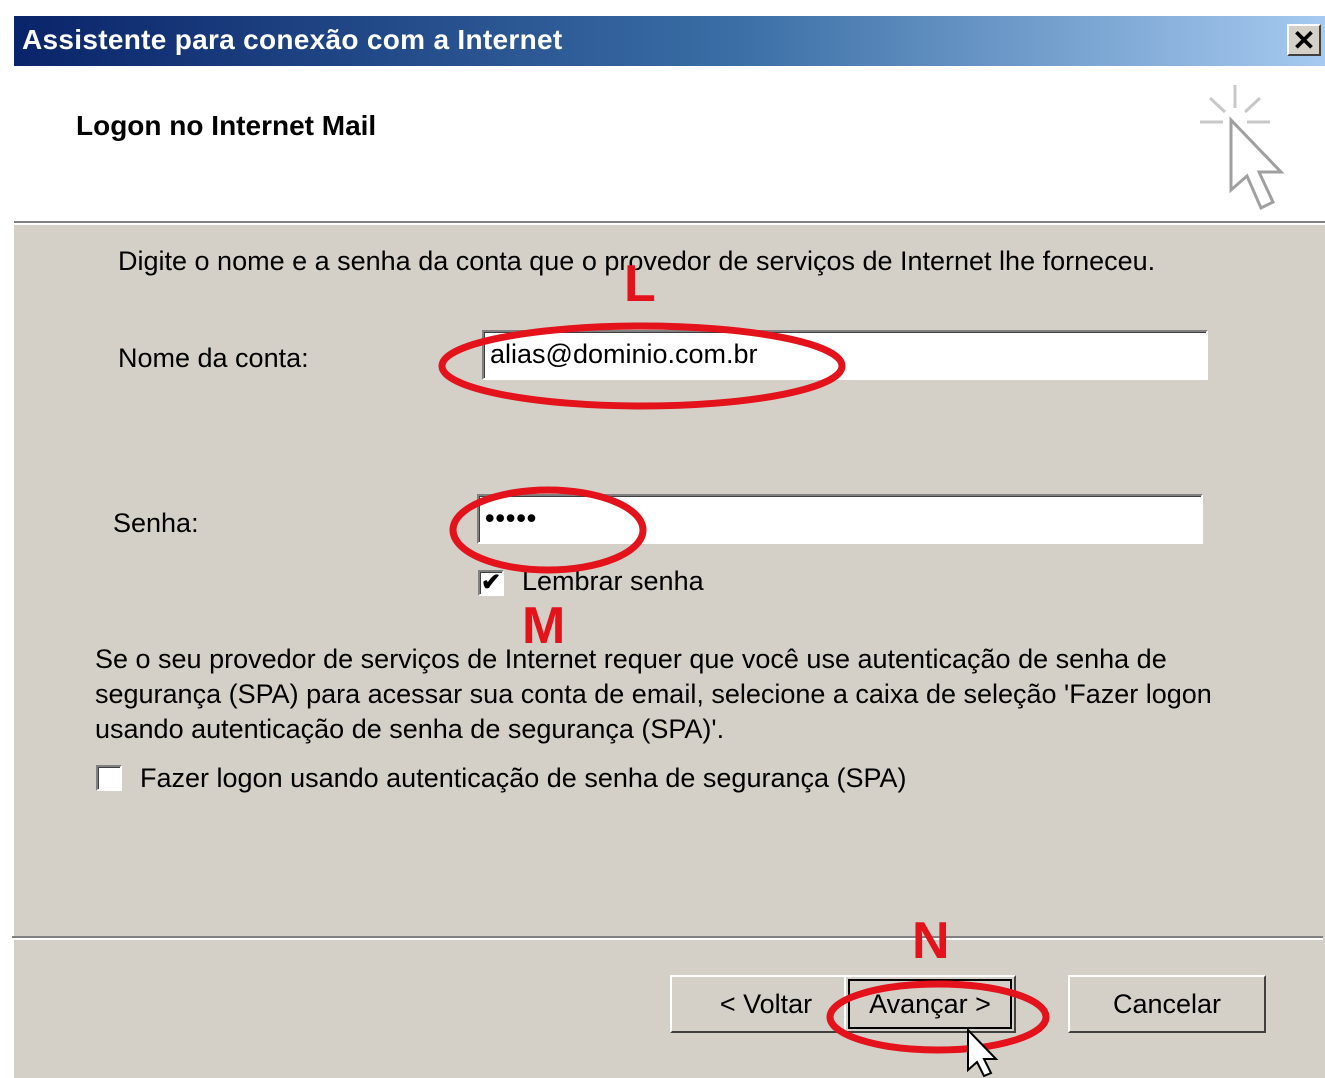 This screenshot has height=1078, width=1325. I want to click on page-title: Logon no Internet Mail, so click(226, 125).